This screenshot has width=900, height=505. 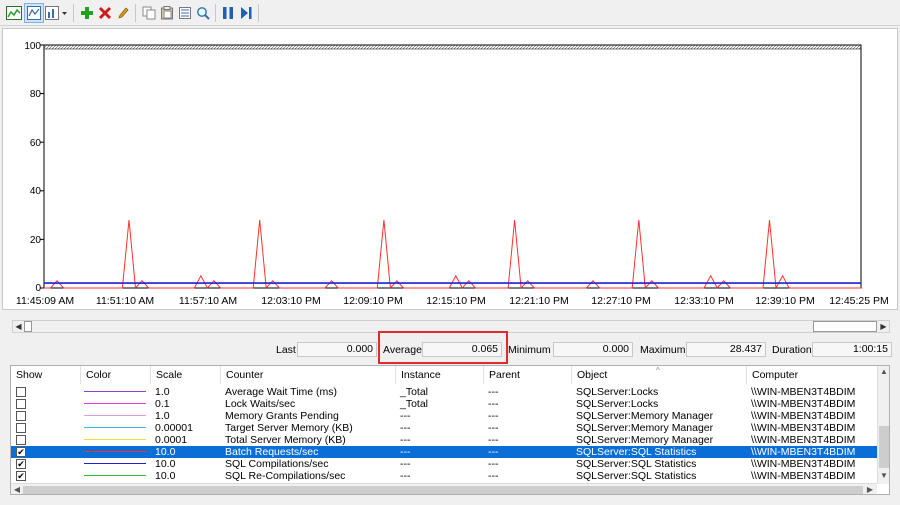 I want to click on x-tick-label: 12:33:10 PM, so click(x=704, y=301).